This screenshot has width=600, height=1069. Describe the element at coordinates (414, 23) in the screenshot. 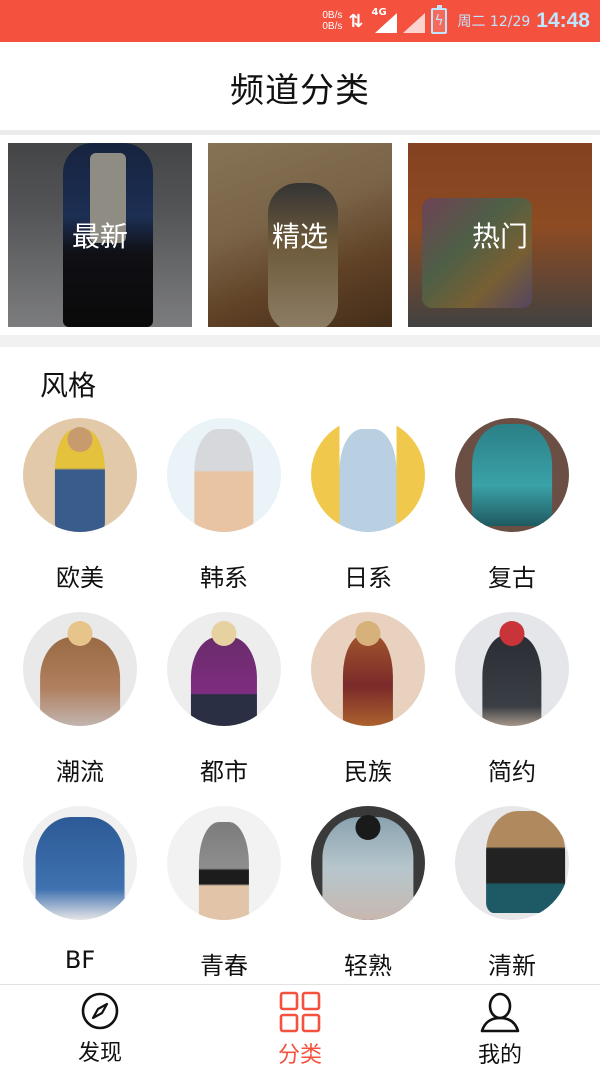

I see `cell-signal-2-icon` at that location.